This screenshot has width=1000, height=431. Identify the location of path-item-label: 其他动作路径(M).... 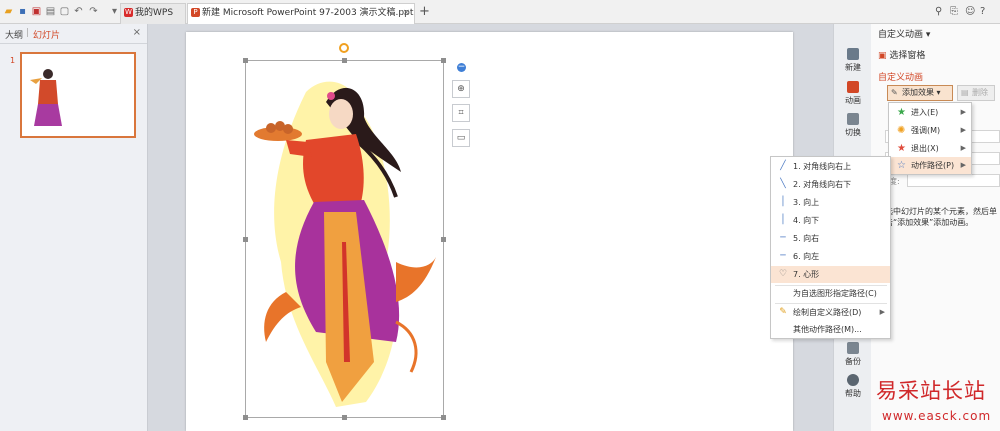
(827, 329).